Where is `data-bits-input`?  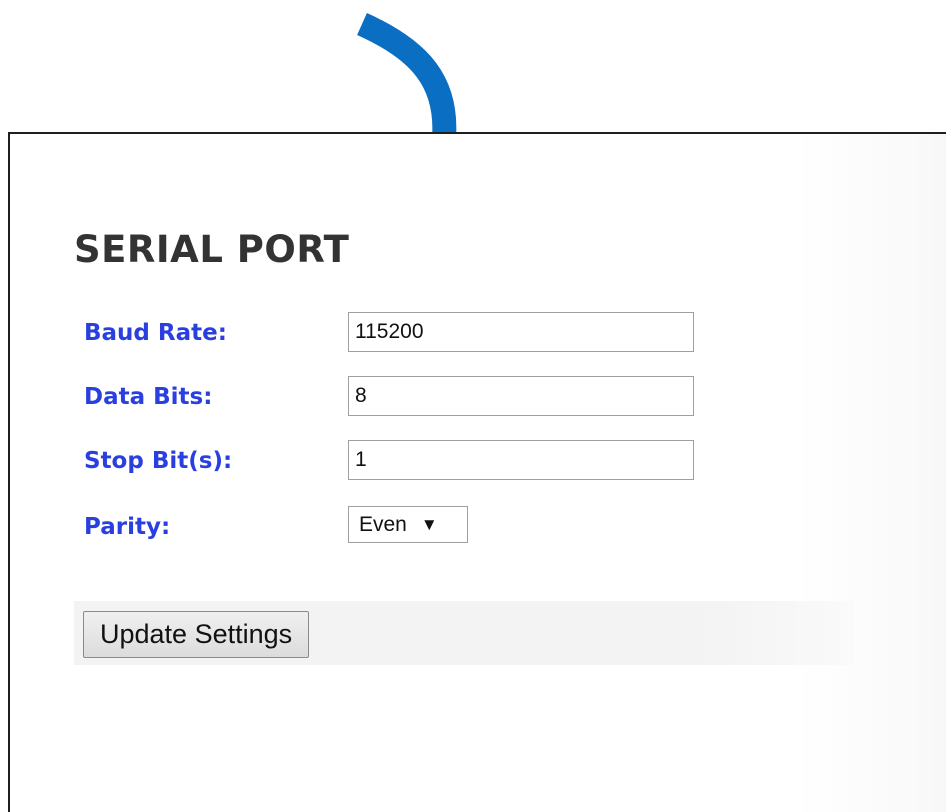 data-bits-input is located at coordinates (521, 396).